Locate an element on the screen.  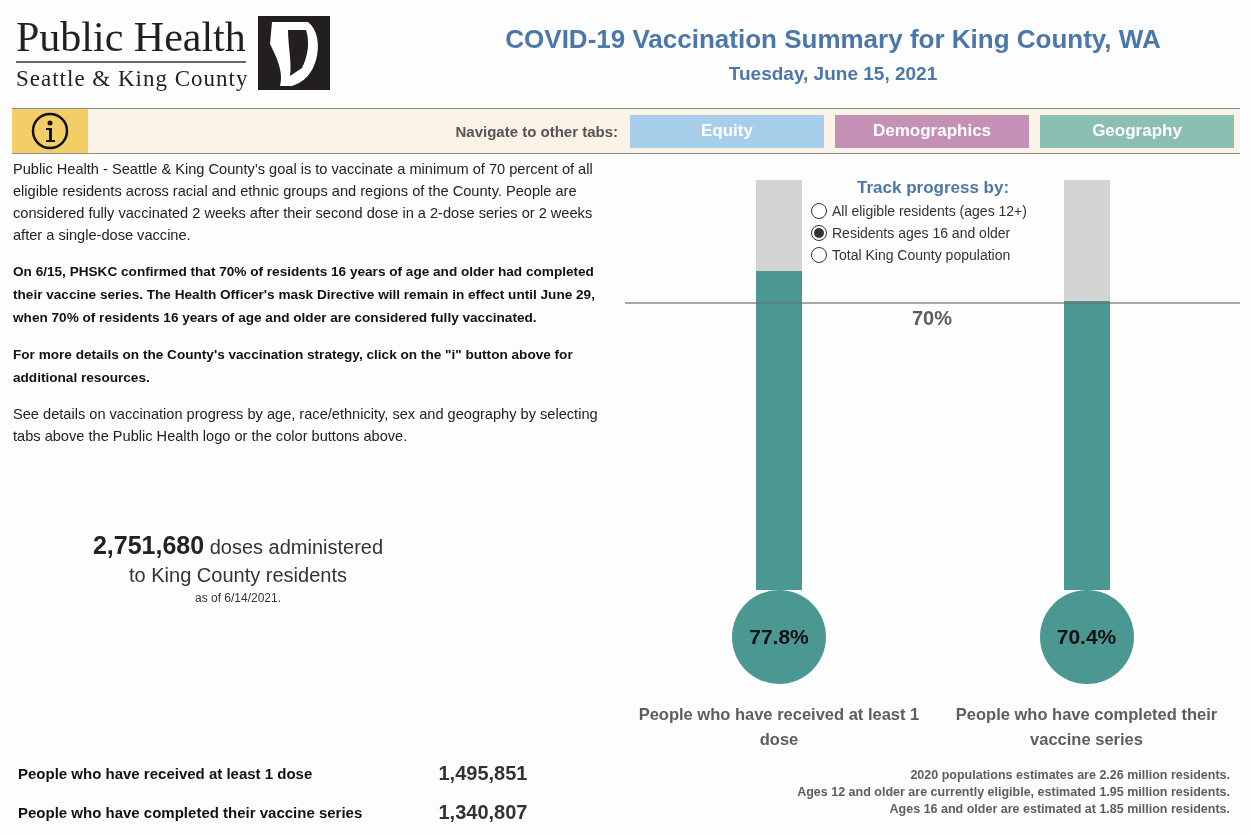
percent-reading: 77.8% is located at coordinates (779, 637).